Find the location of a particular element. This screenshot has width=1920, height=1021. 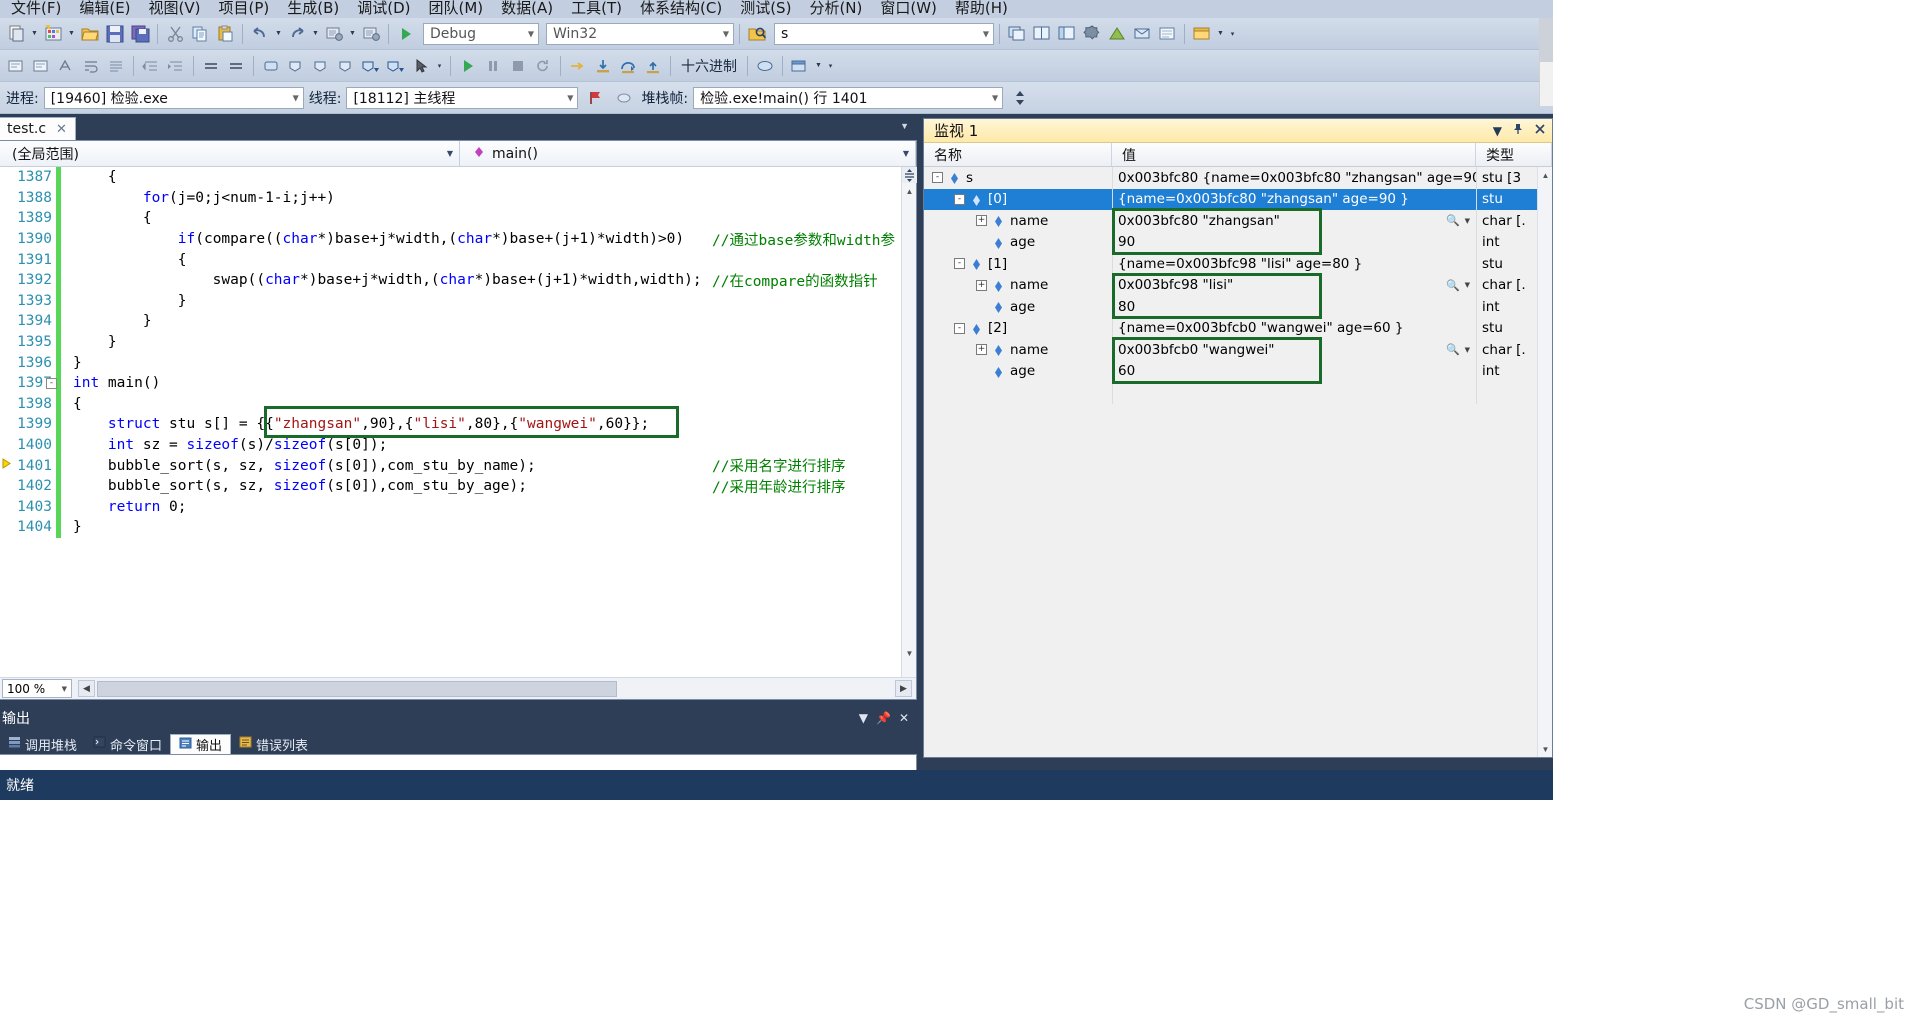

solution-explorer-icon is located at coordinates (1067, 34).